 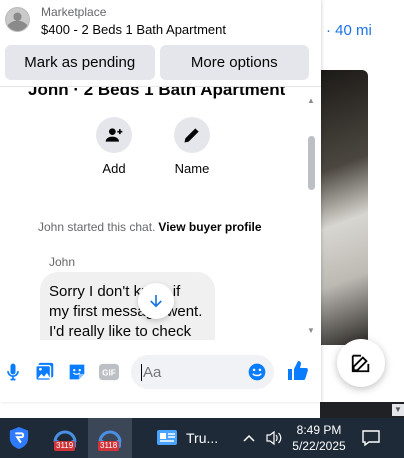 I want to click on chevron-up-icon, so click(x=249, y=438).